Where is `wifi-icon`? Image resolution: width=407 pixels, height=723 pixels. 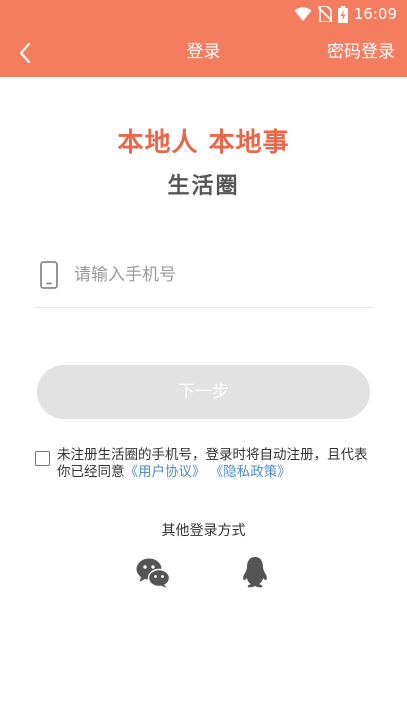
wifi-icon is located at coordinates (303, 14).